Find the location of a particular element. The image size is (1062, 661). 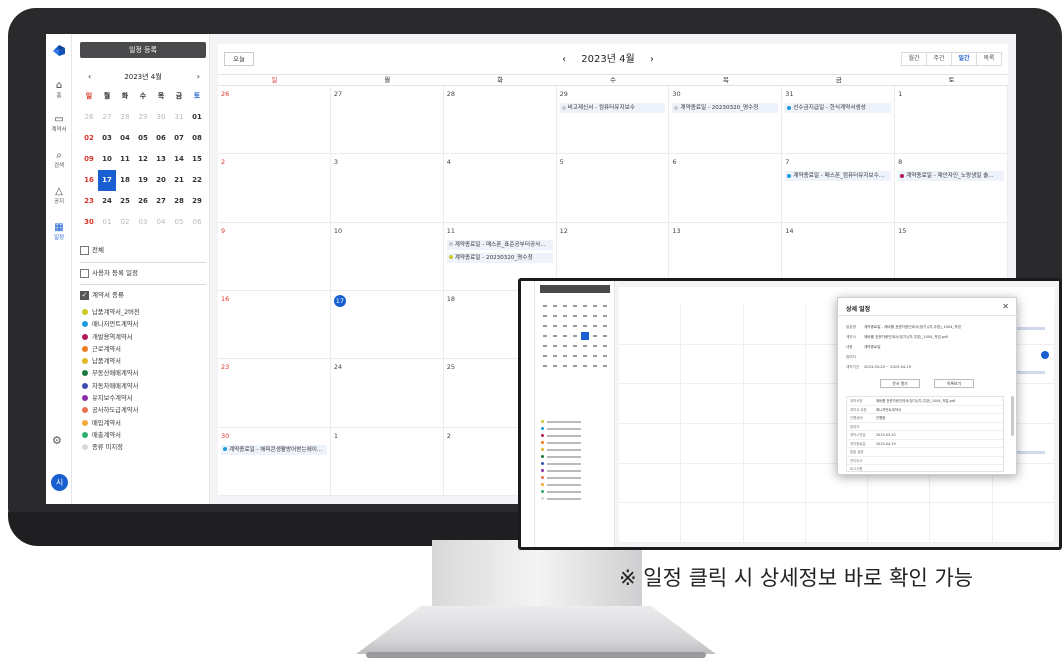

filter-user-registered-checkbox: 사용자 등록 일정 is located at coordinates (143, 274).